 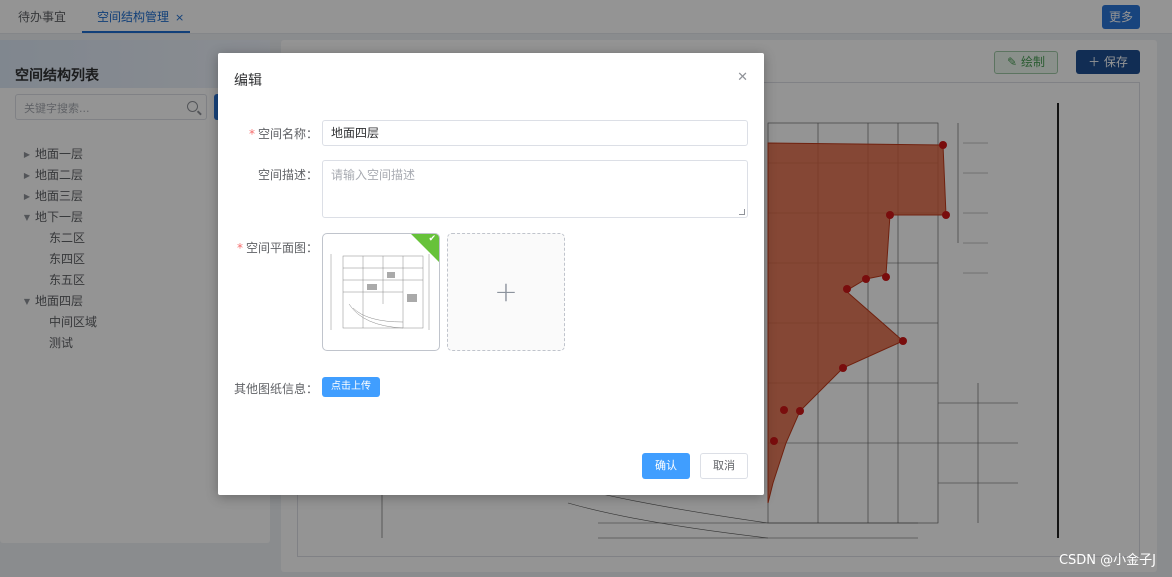 I want to click on plus-icon: +, so click(x=506, y=291).